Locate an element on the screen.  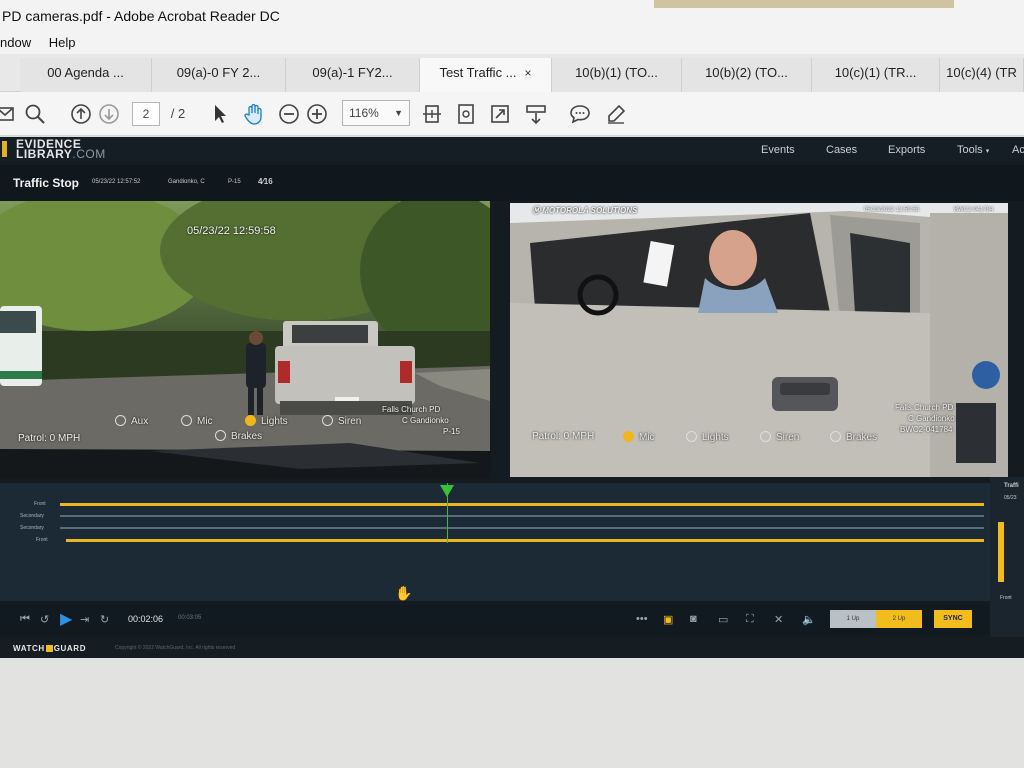
search-icon is located at coordinates (35, 114).